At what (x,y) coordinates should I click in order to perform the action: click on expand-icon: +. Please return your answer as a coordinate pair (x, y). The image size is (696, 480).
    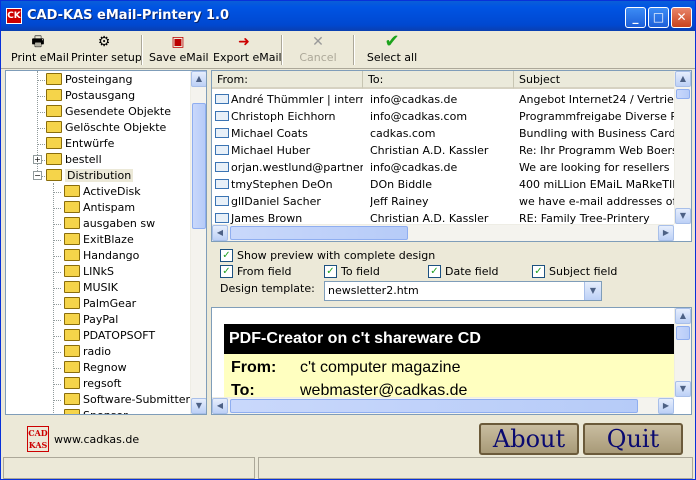
    Looking at the image, I should click on (37, 159).